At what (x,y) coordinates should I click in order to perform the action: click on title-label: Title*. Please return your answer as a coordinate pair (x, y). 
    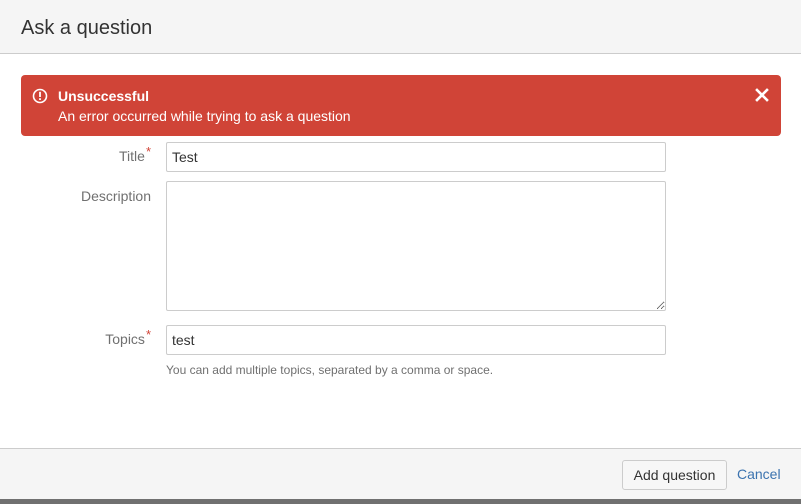
    Looking at the image, I should click on (135, 154).